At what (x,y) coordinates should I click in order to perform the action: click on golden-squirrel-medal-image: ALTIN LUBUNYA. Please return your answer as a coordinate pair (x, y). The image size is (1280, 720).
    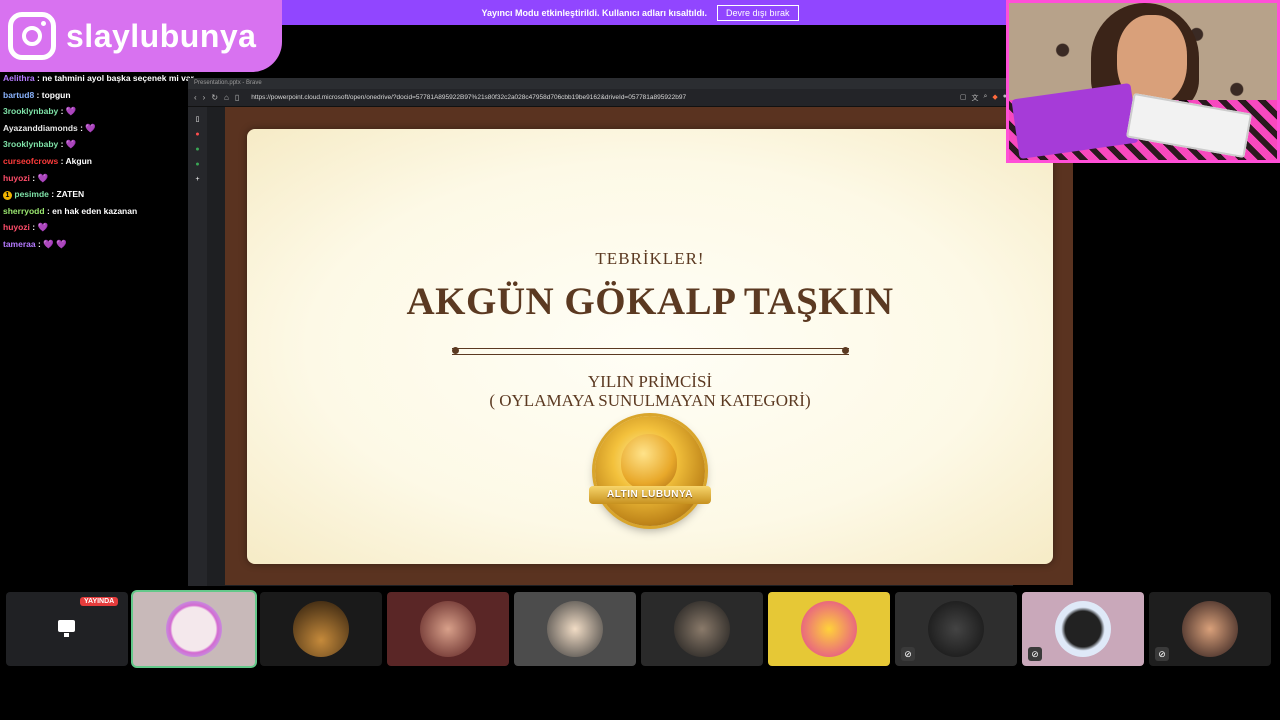
    Looking at the image, I should click on (650, 471).